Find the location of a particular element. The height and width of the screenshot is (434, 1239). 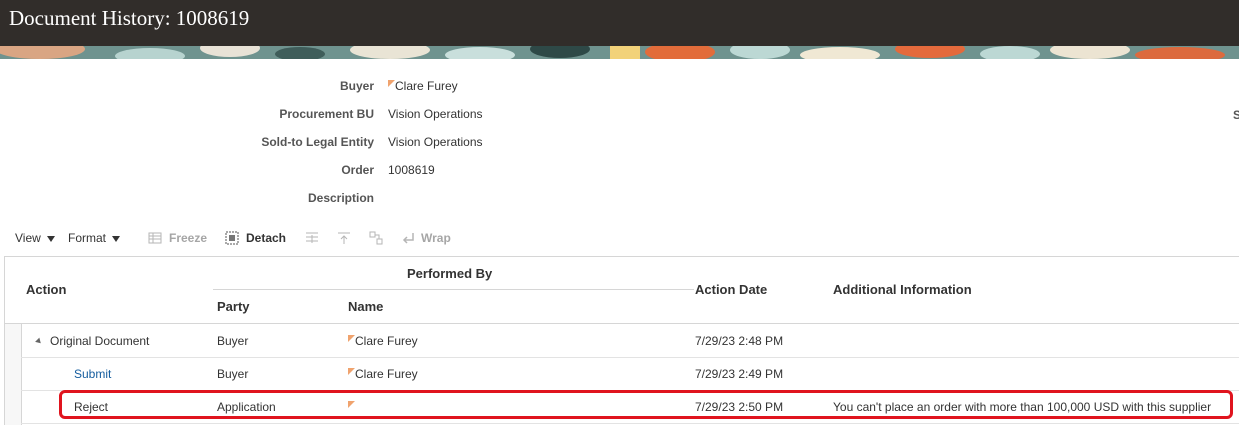

view-menu: View is located at coordinates (35, 238).